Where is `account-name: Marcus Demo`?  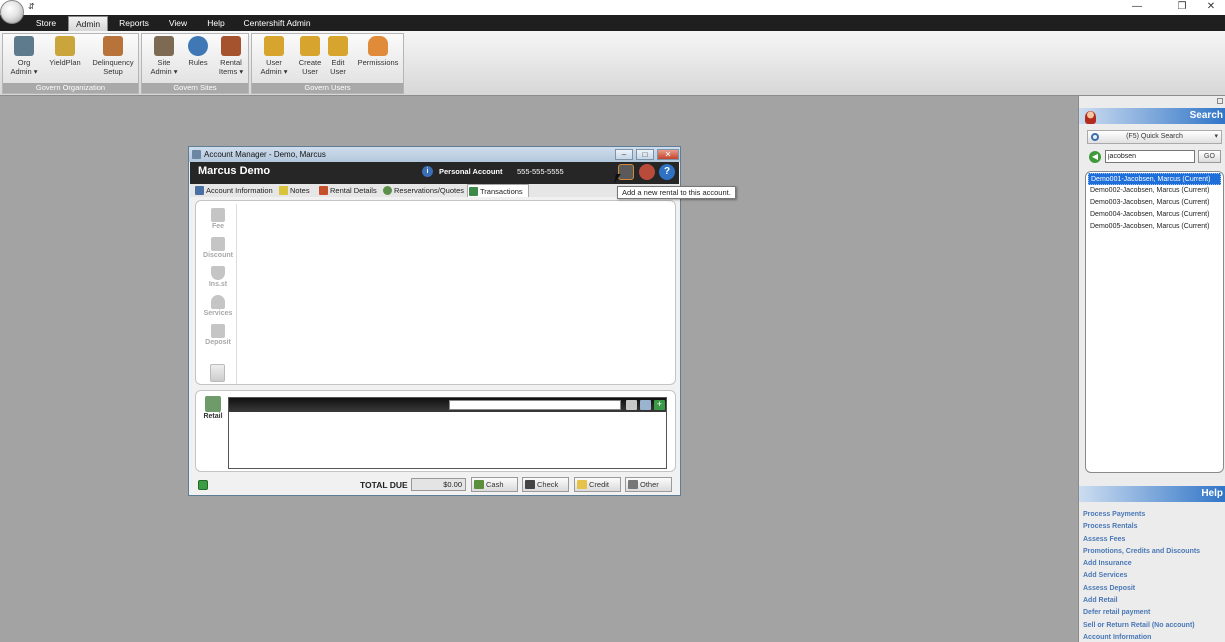
account-name: Marcus Demo is located at coordinates (234, 171).